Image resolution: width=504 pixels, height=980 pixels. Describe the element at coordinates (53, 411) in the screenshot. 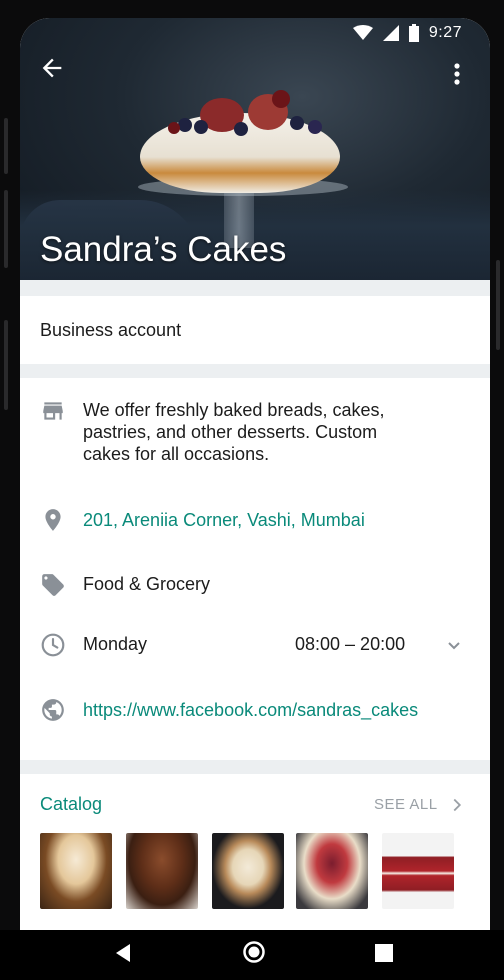

I see `store-icon` at that location.